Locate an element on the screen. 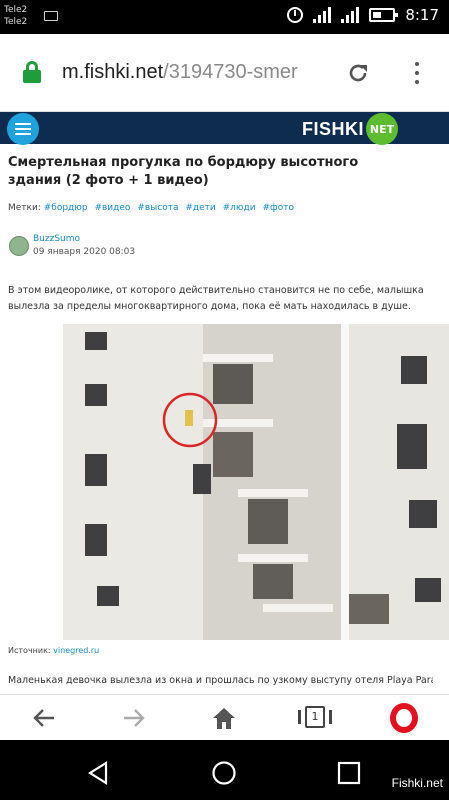 The height and width of the screenshot is (800, 449). home-icon is located at coordinates (224, 718).